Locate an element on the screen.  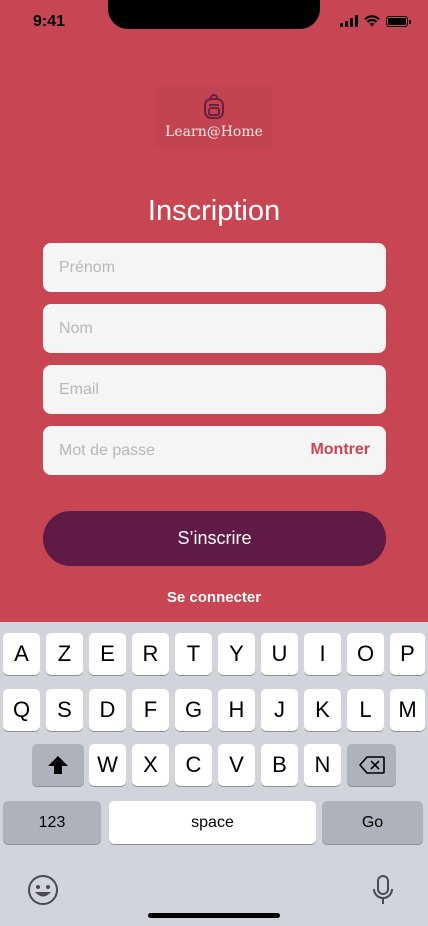
key-n: N is located at coordinates (322, 765).